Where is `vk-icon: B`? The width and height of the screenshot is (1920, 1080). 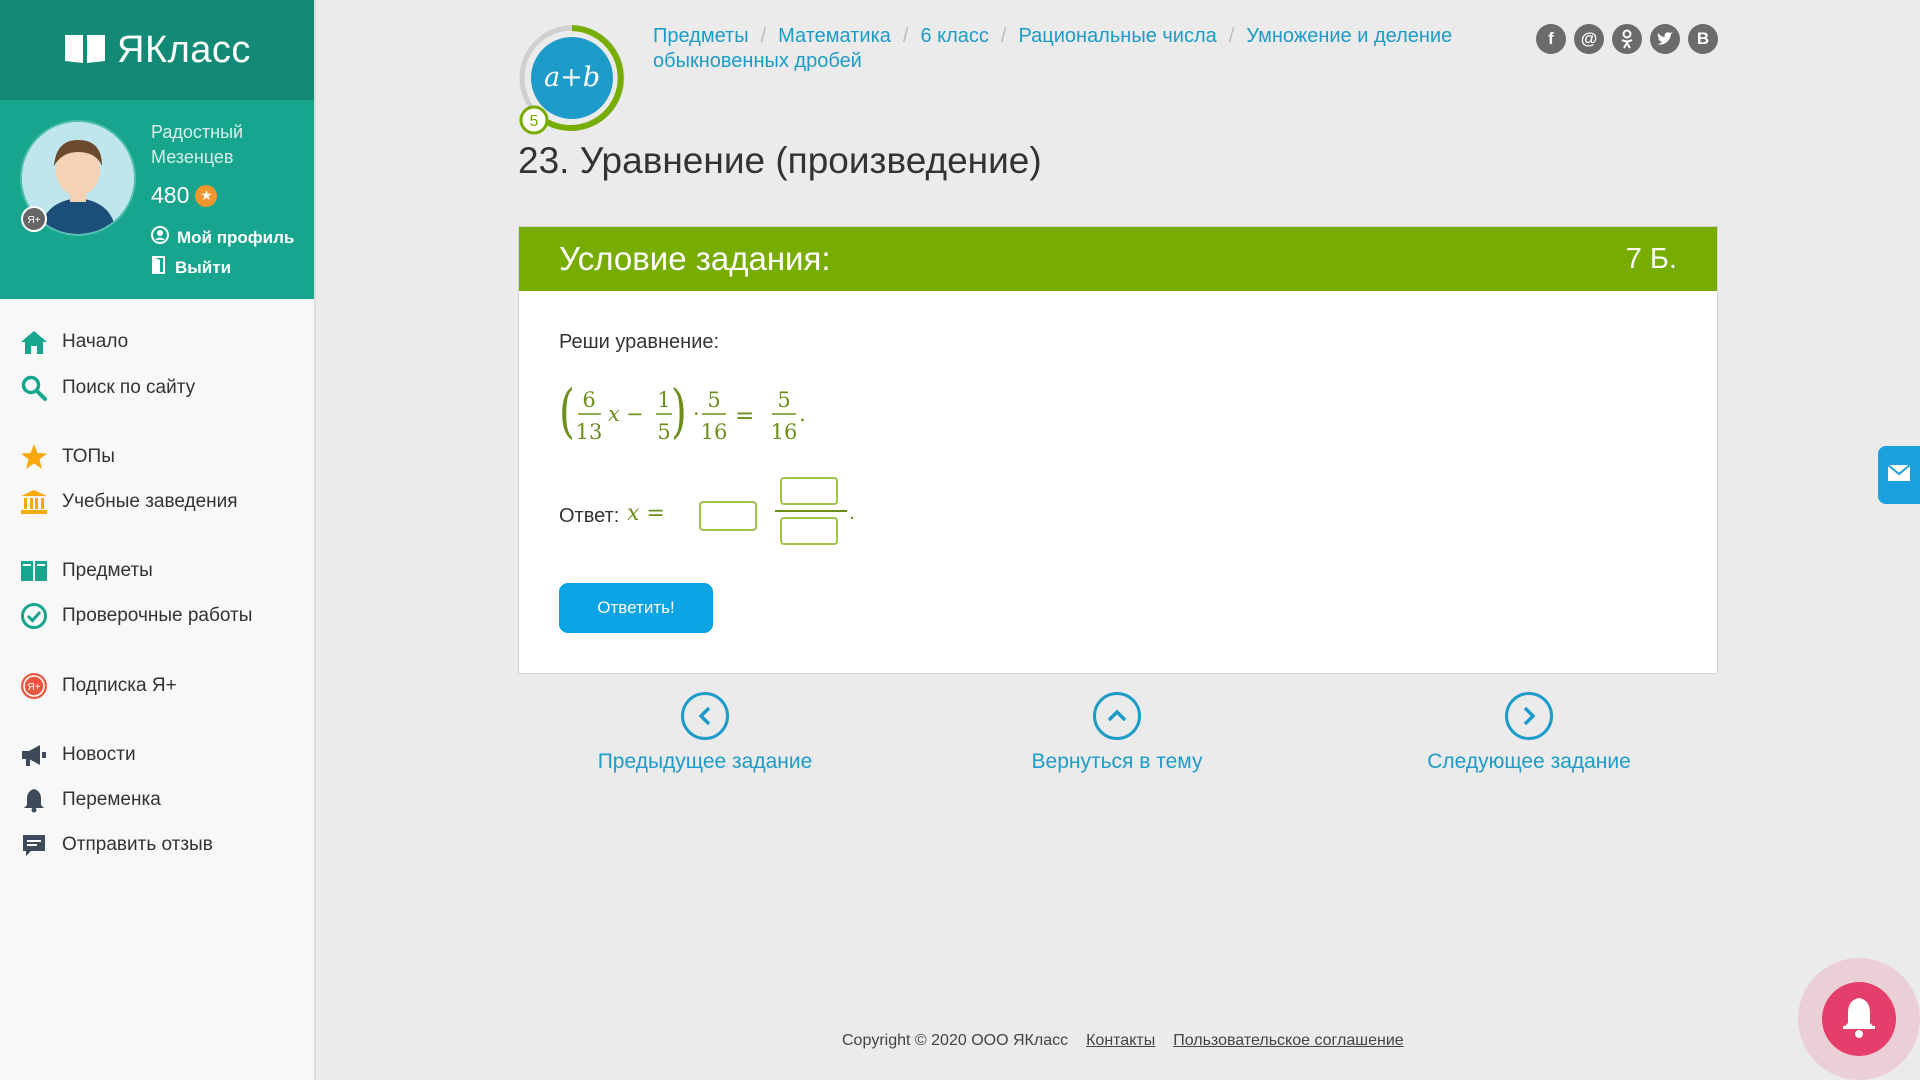
vk-icon: B is located at coordinates (1703, 39).